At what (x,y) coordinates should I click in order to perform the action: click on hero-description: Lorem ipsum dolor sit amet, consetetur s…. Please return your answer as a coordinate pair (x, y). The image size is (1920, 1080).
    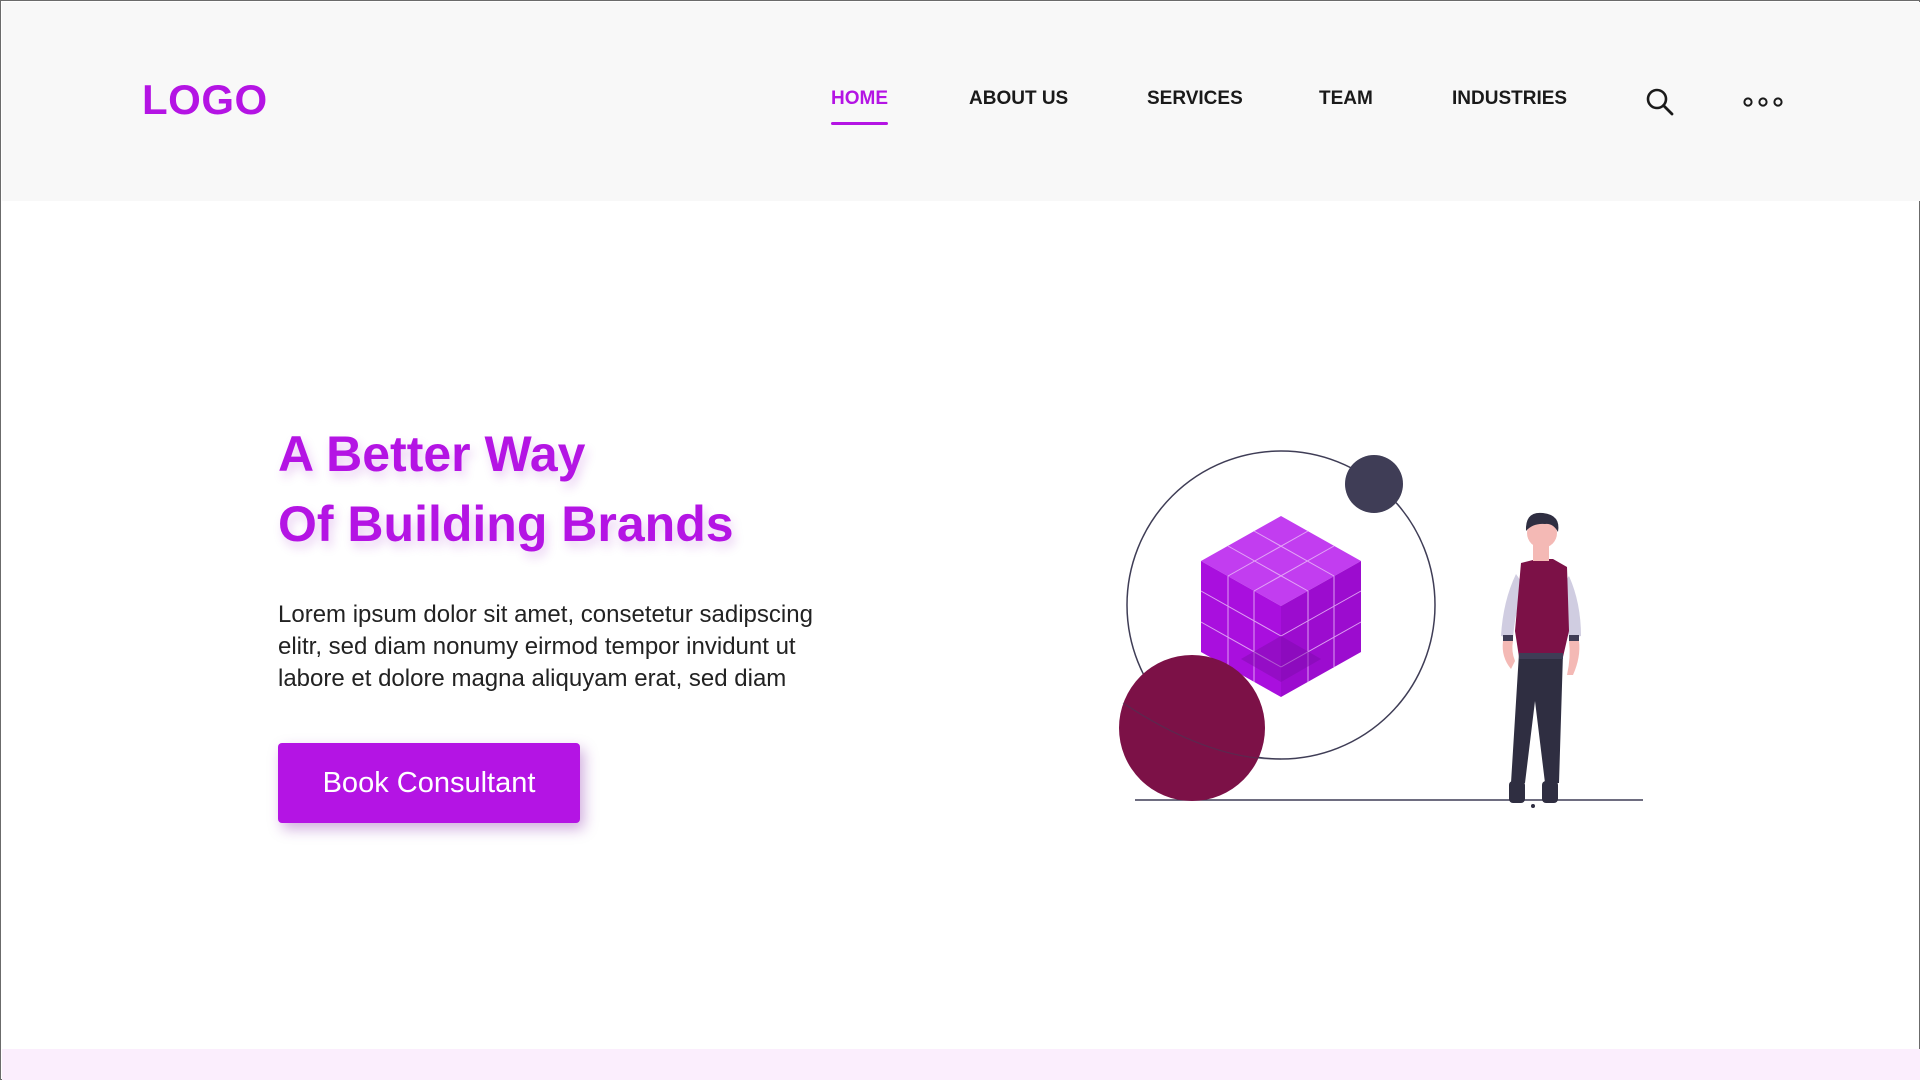
    Looking at the image, I should click on (598, 647).